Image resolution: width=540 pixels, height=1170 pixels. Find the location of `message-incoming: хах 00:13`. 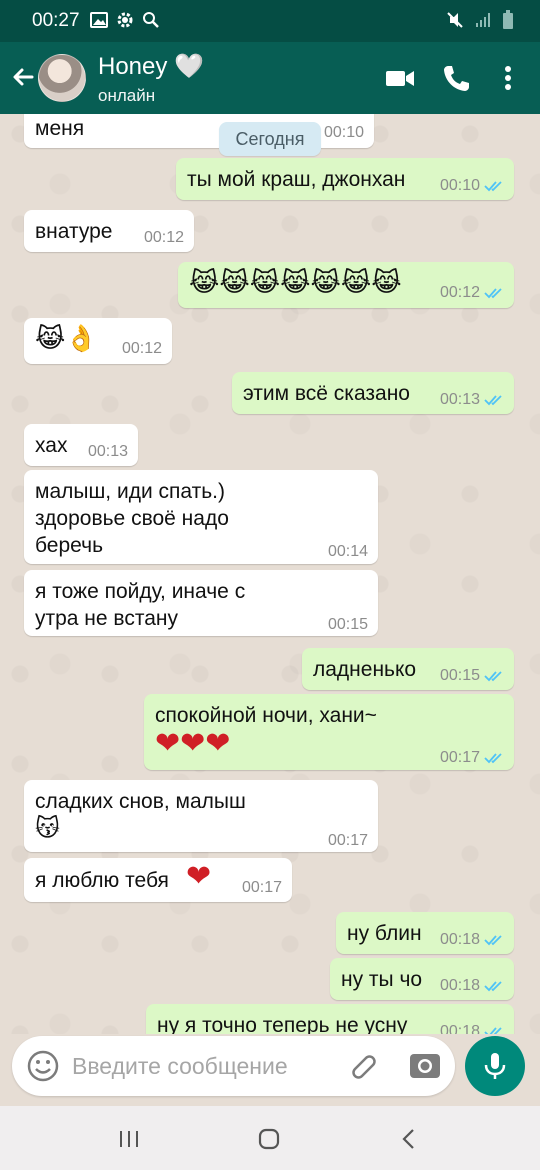

message-incoming: хах 00:13 is located at coordinates (81, 445).